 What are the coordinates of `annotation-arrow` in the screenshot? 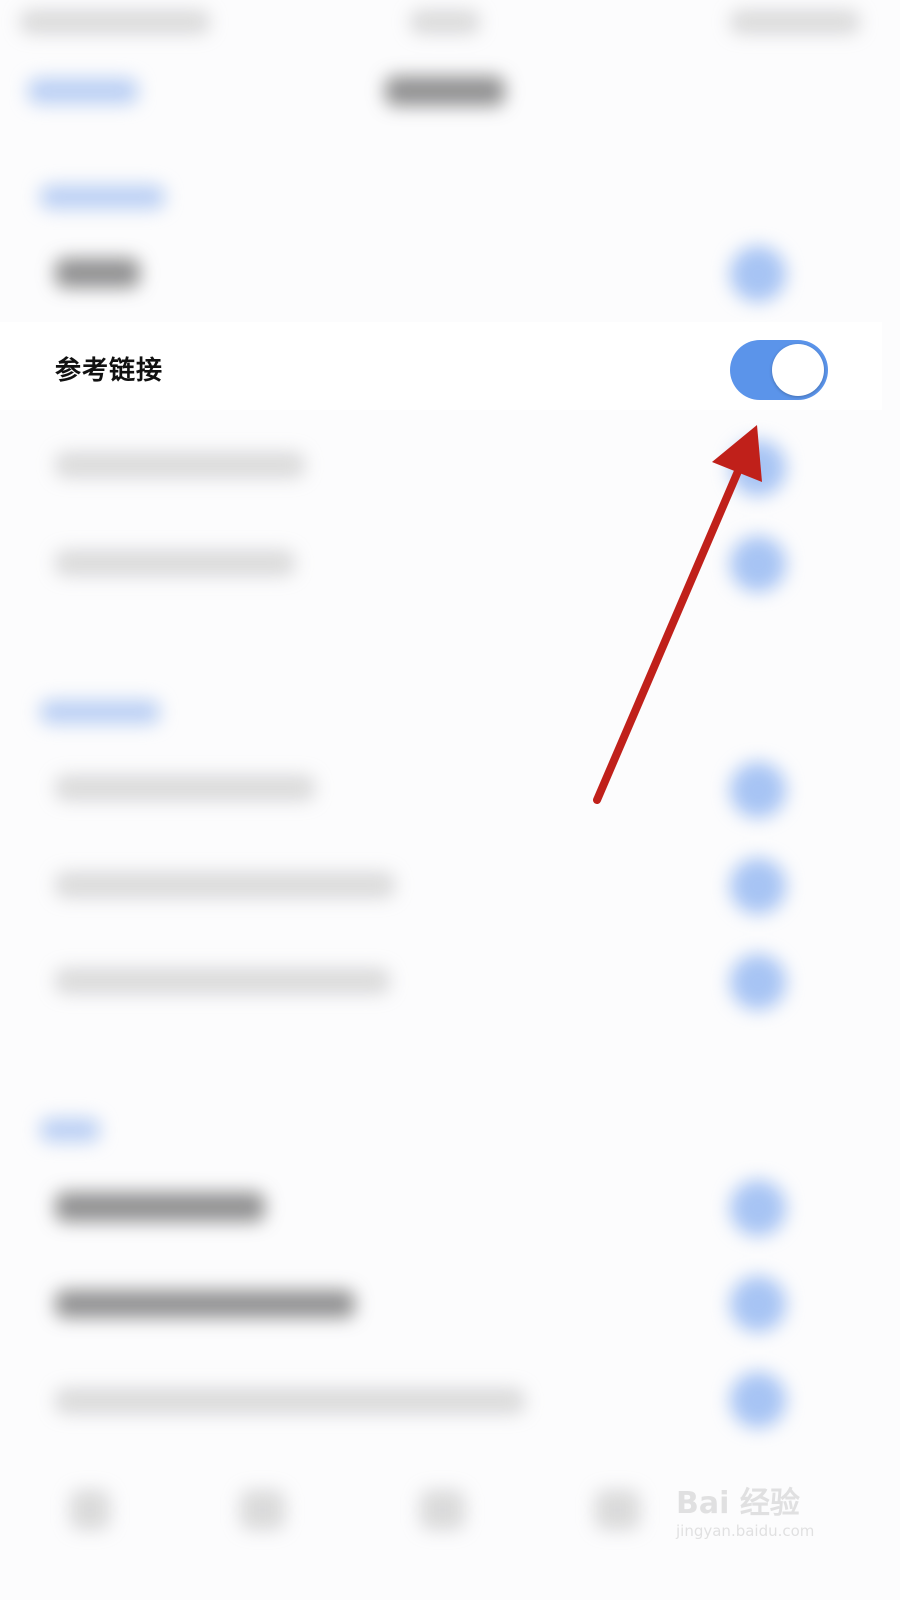 It's located at (677, 614).